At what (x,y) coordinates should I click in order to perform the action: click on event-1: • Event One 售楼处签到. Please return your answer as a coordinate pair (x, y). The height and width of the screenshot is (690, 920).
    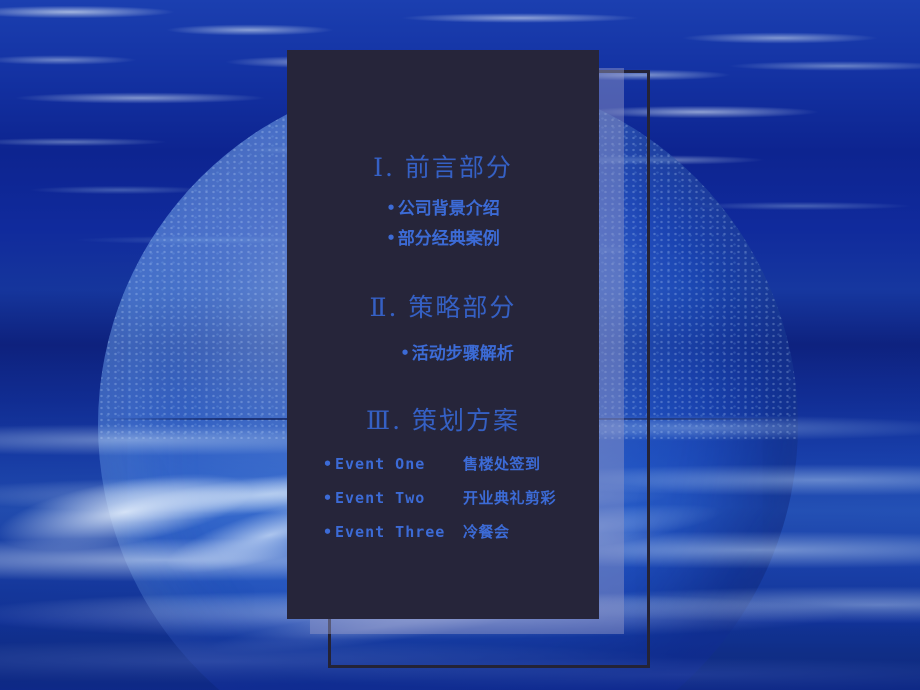
    Looking at the image, I should click on (443, 463).